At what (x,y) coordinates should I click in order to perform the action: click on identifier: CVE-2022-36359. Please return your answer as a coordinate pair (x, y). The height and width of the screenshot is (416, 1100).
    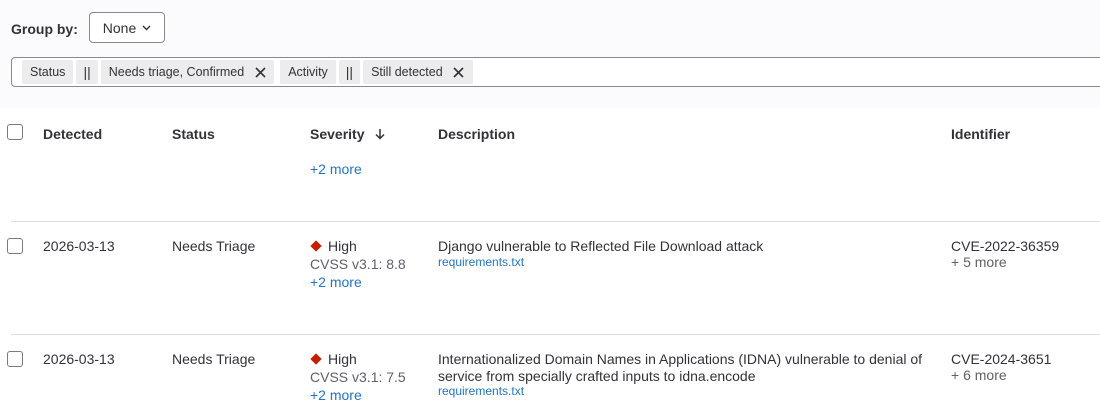
    Looking at the image, I should click on (1005, 246).